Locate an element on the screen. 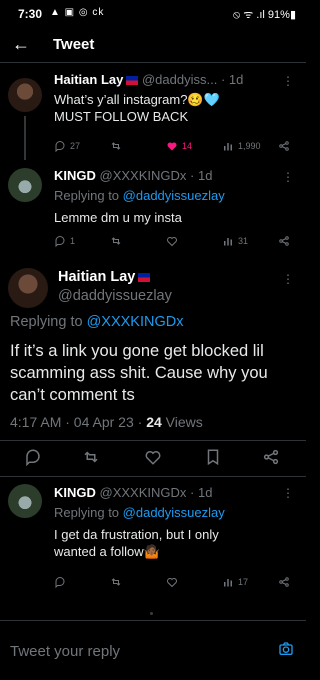  views-count: 24 is located at coordinates (154, 422).